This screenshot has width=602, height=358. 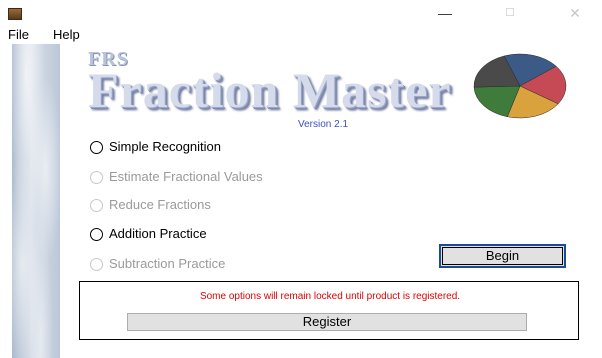 What do you see at coordinates (301, 35) in the screenshot?
I see `menu-bar: File Help` at bounding box center [301, 35].